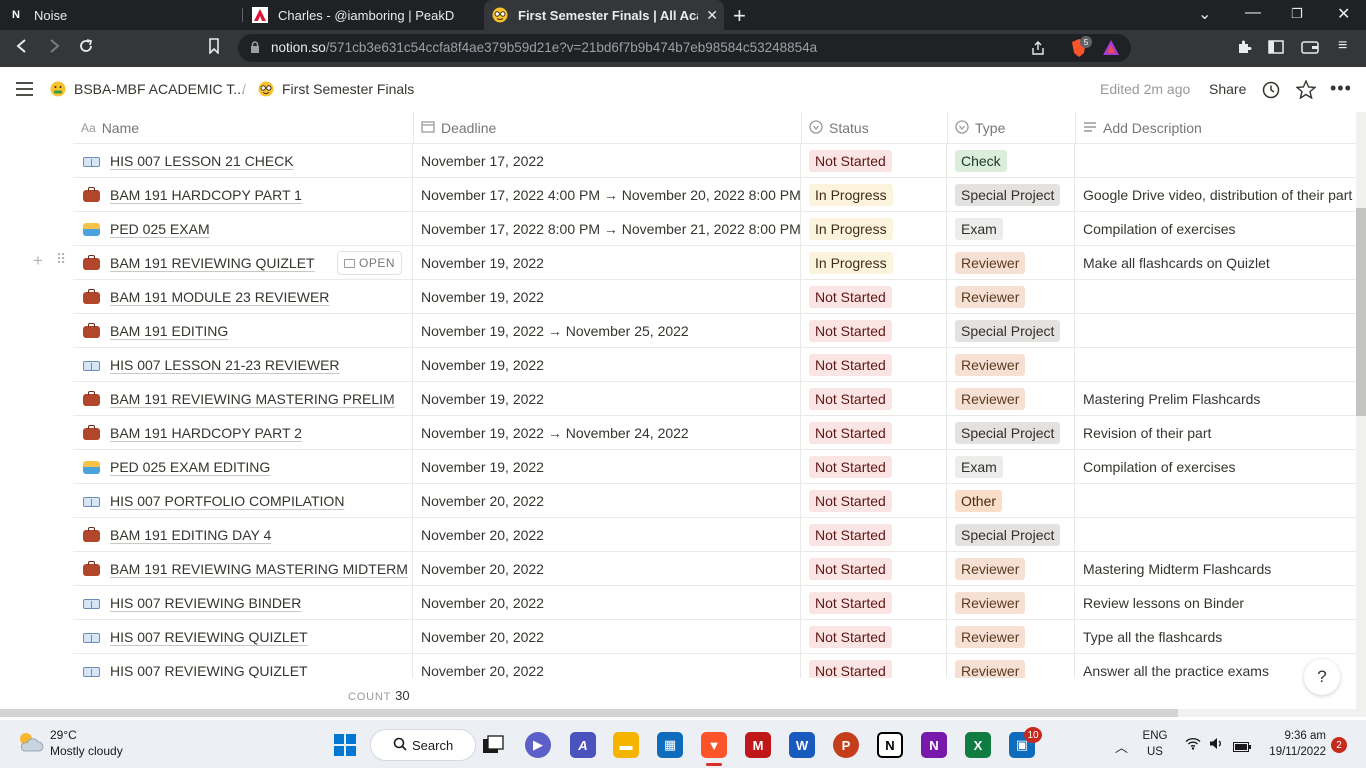 The width and height of the screenshot is (1366, 768). I want to click on restore-button: ❐, so click(1297, 14).